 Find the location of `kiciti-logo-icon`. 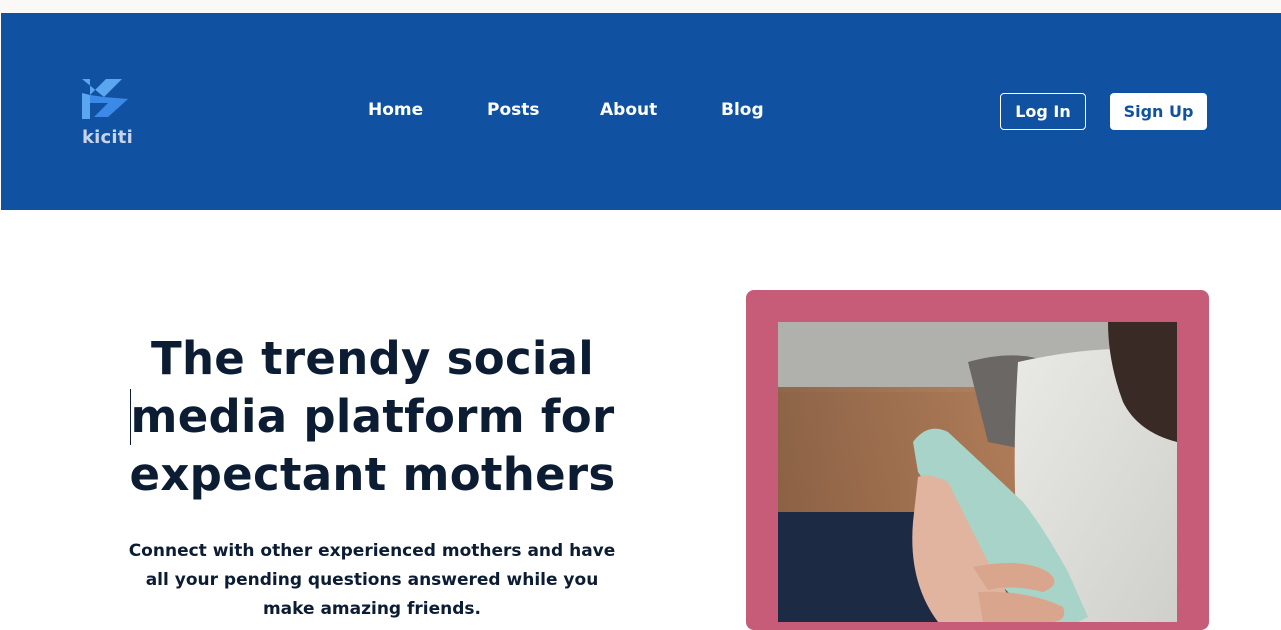

kiciti-logo-icon is located at coordinates (105, 99).